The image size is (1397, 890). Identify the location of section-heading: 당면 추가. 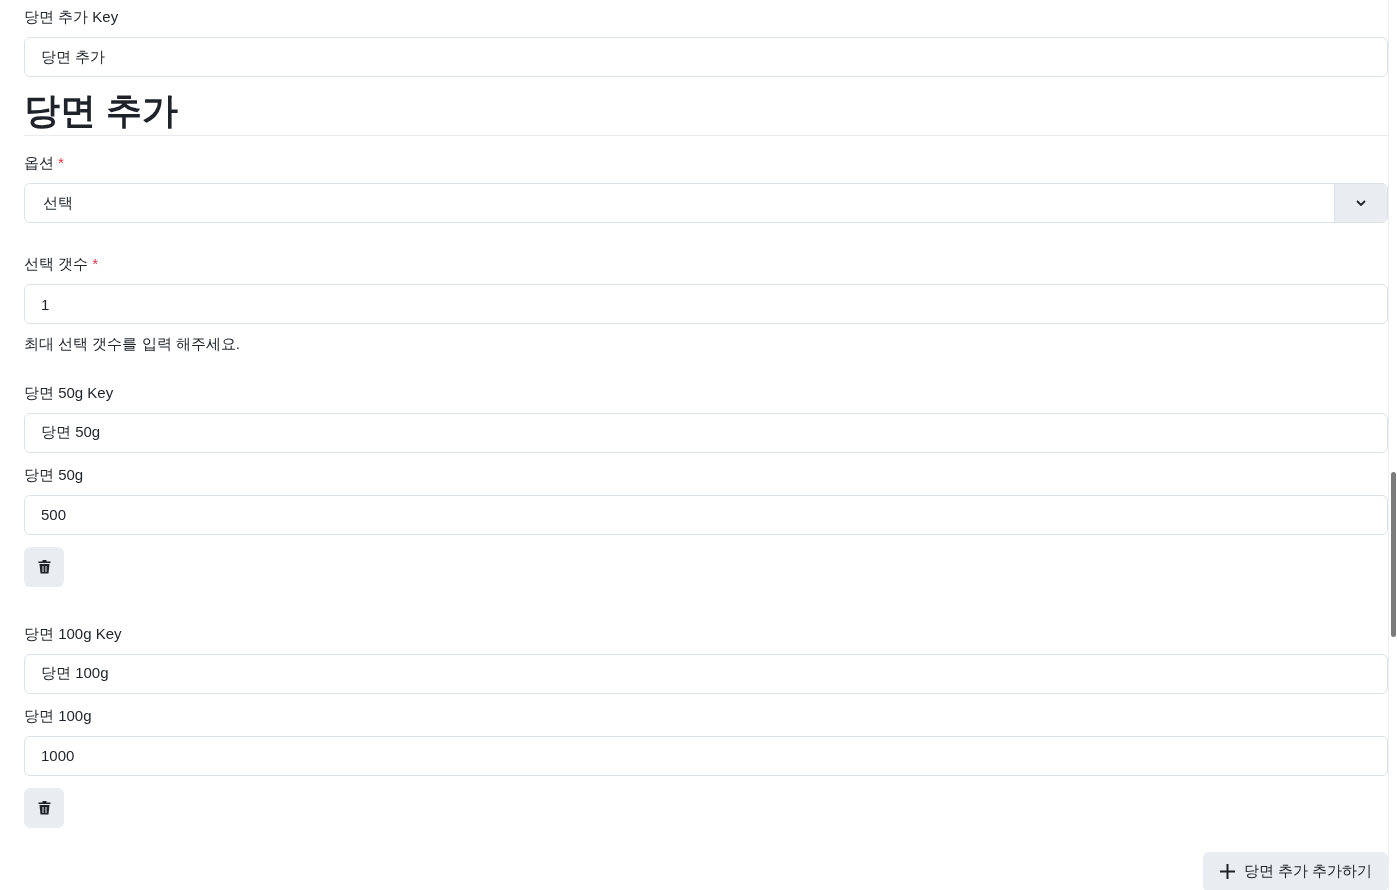
(706, 112).